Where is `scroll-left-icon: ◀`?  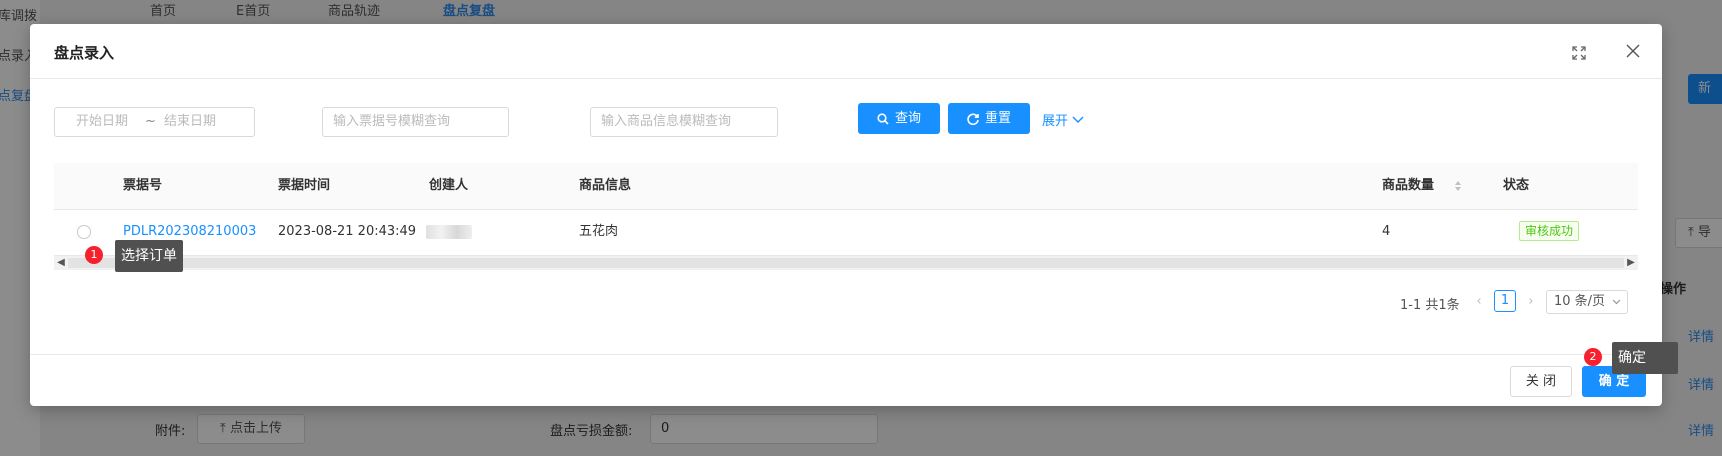
scroll-left-icon: ◀ is located at coordinates (61, 263).